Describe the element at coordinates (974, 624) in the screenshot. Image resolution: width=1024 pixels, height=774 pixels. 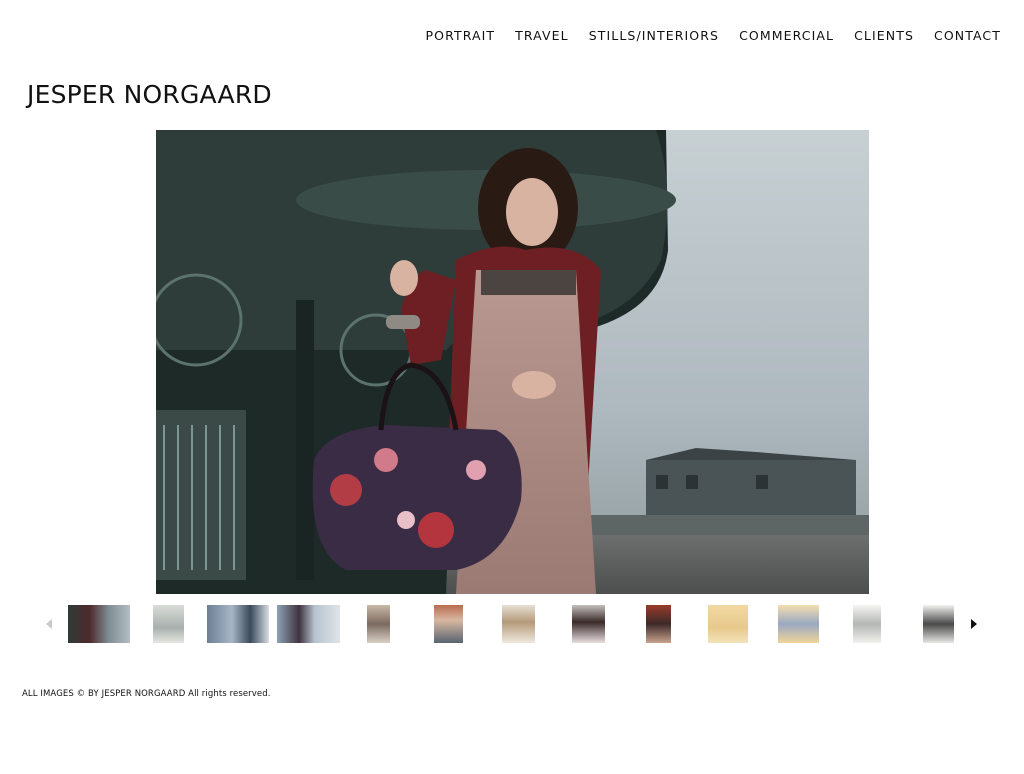
I see `chevron-right-icon` at that location.